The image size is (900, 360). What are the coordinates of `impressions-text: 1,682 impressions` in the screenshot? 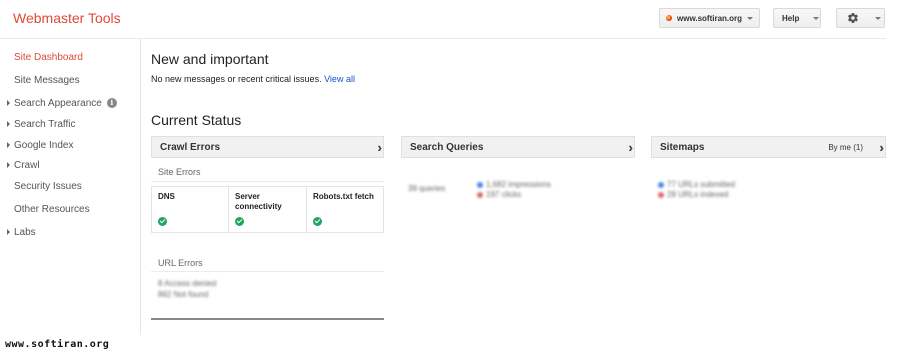 It's located at (518, 184).